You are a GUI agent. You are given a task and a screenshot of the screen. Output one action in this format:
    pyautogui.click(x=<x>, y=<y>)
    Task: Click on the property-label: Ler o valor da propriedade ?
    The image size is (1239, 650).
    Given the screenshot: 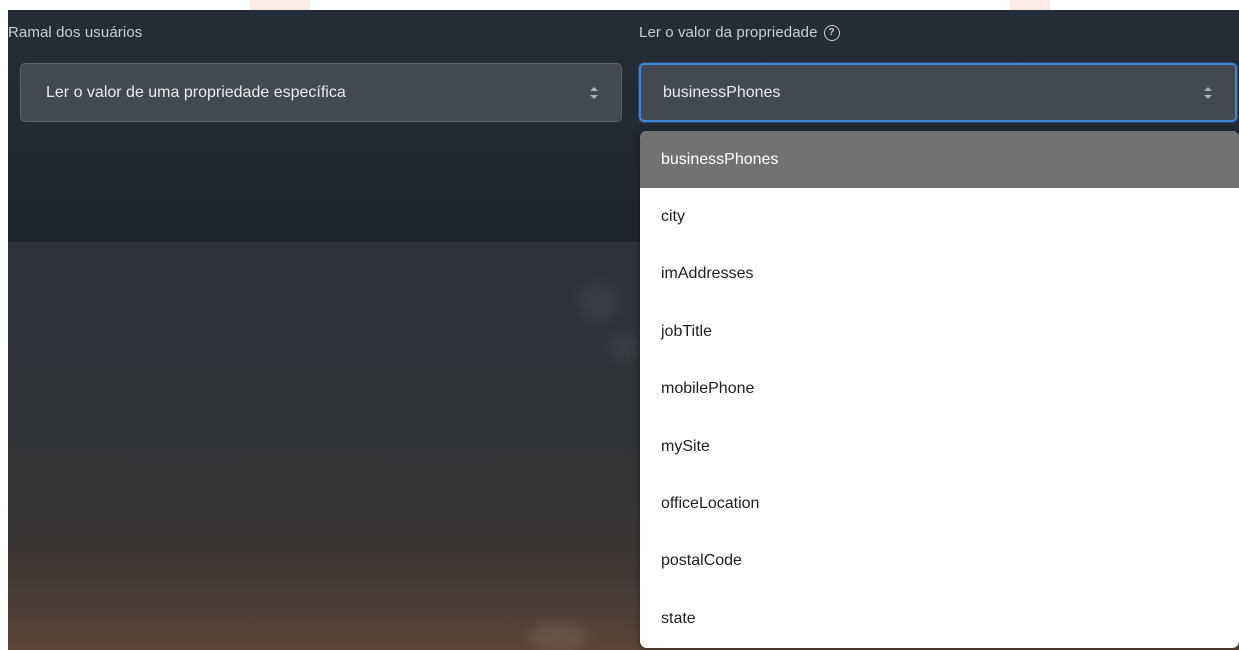 What is the action you would take?
    pyautogui.click(x=739, y=32)
    